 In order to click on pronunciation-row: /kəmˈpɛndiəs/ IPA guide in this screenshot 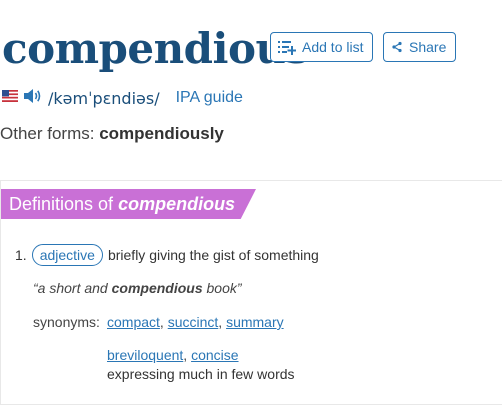, I will do `click(121, 98)`.